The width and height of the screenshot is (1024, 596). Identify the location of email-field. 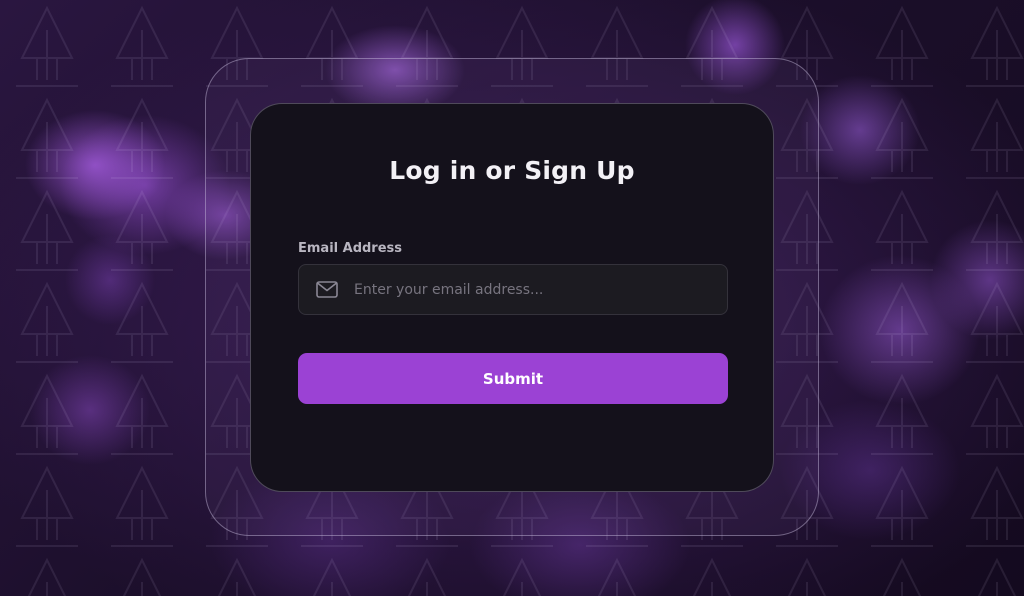
(513, 289).